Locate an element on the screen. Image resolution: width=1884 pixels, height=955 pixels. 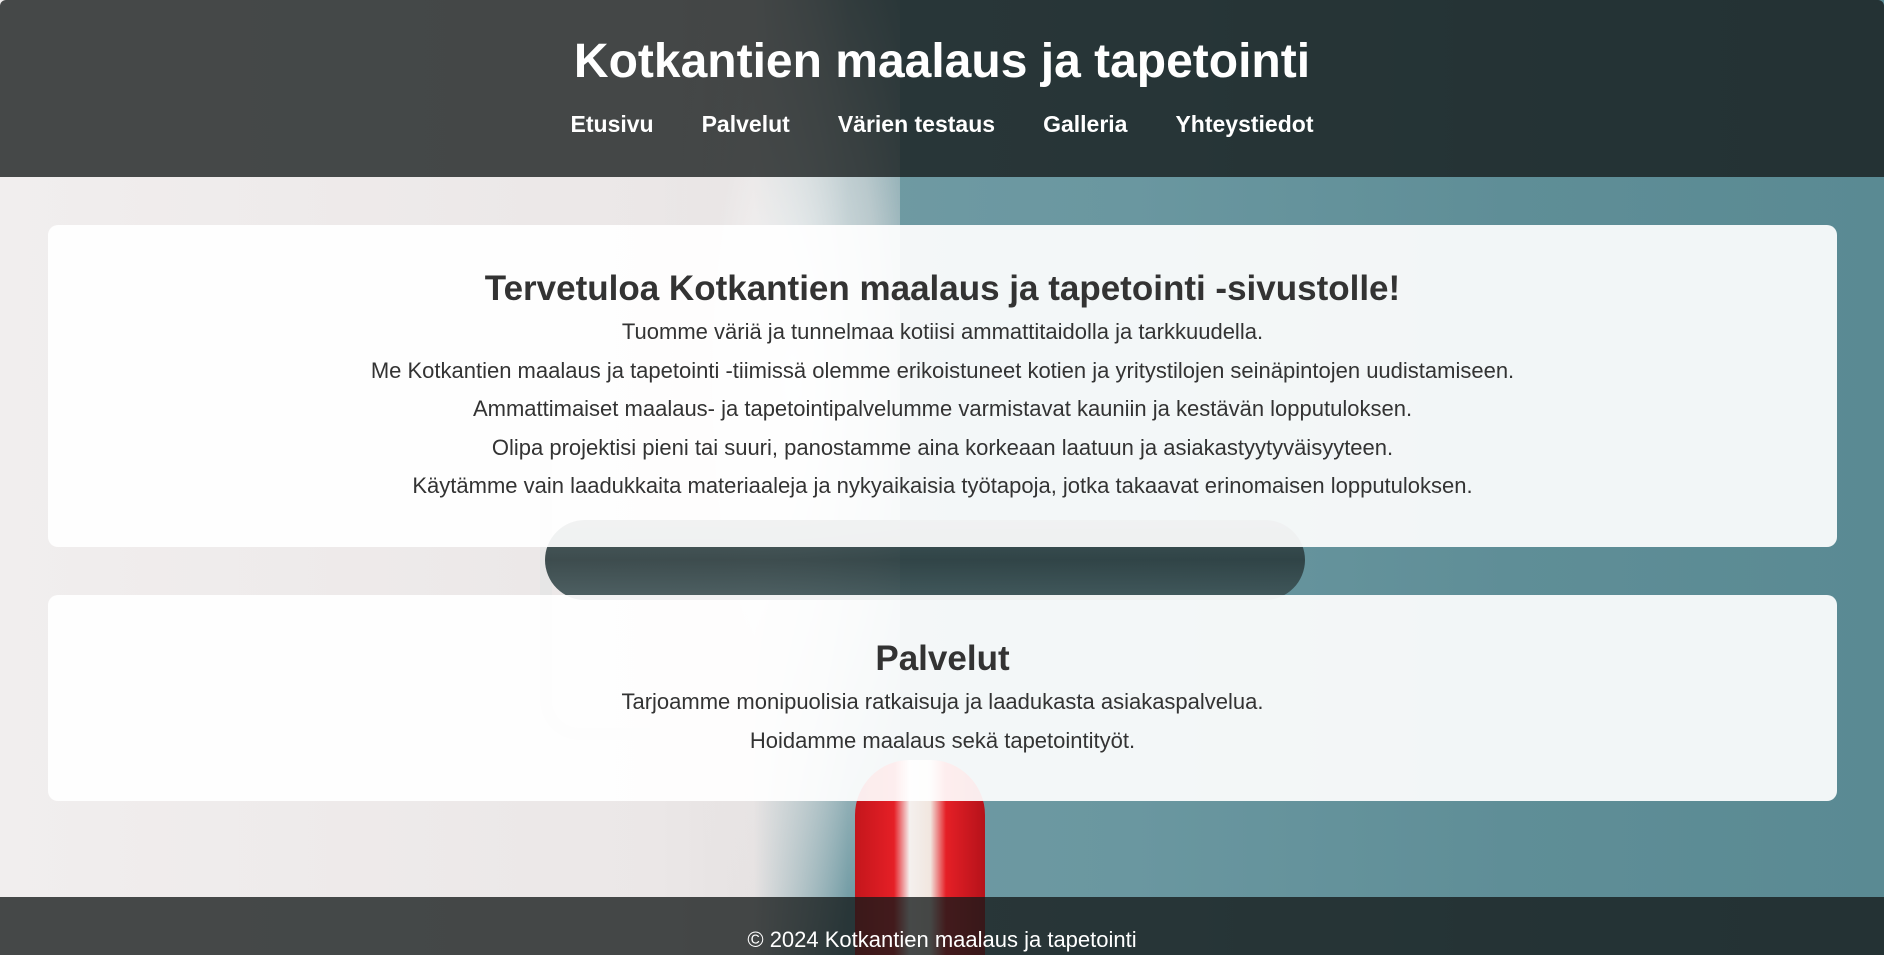
nav-item-etusivu: Etusivu is located at coordinates (612, 124).